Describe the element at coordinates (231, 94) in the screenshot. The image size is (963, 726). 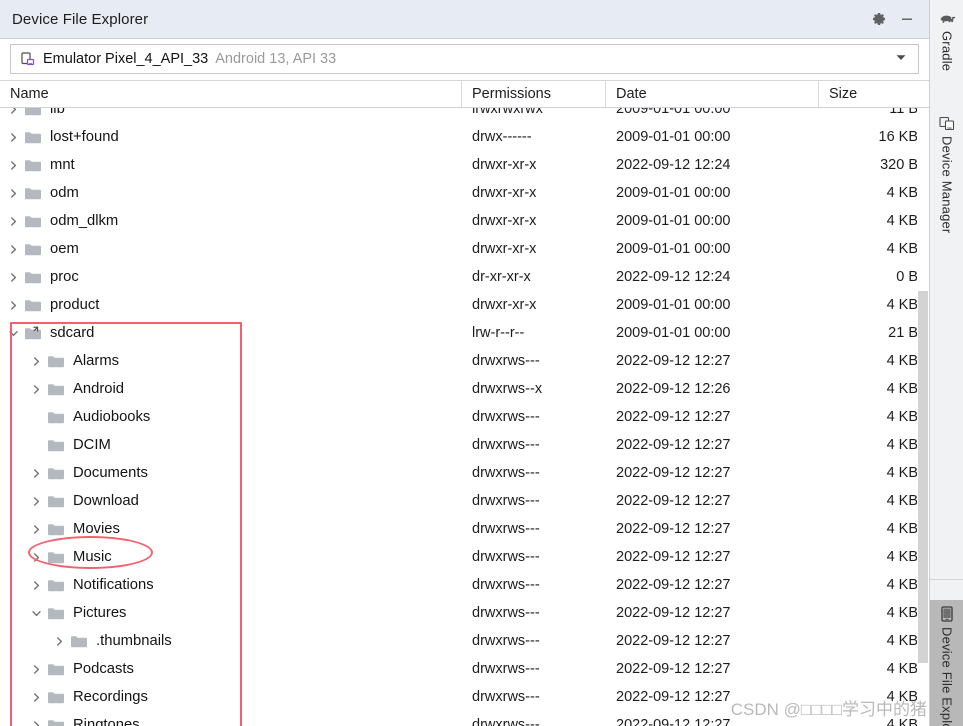
I see `column-header-name: Name` at that location.